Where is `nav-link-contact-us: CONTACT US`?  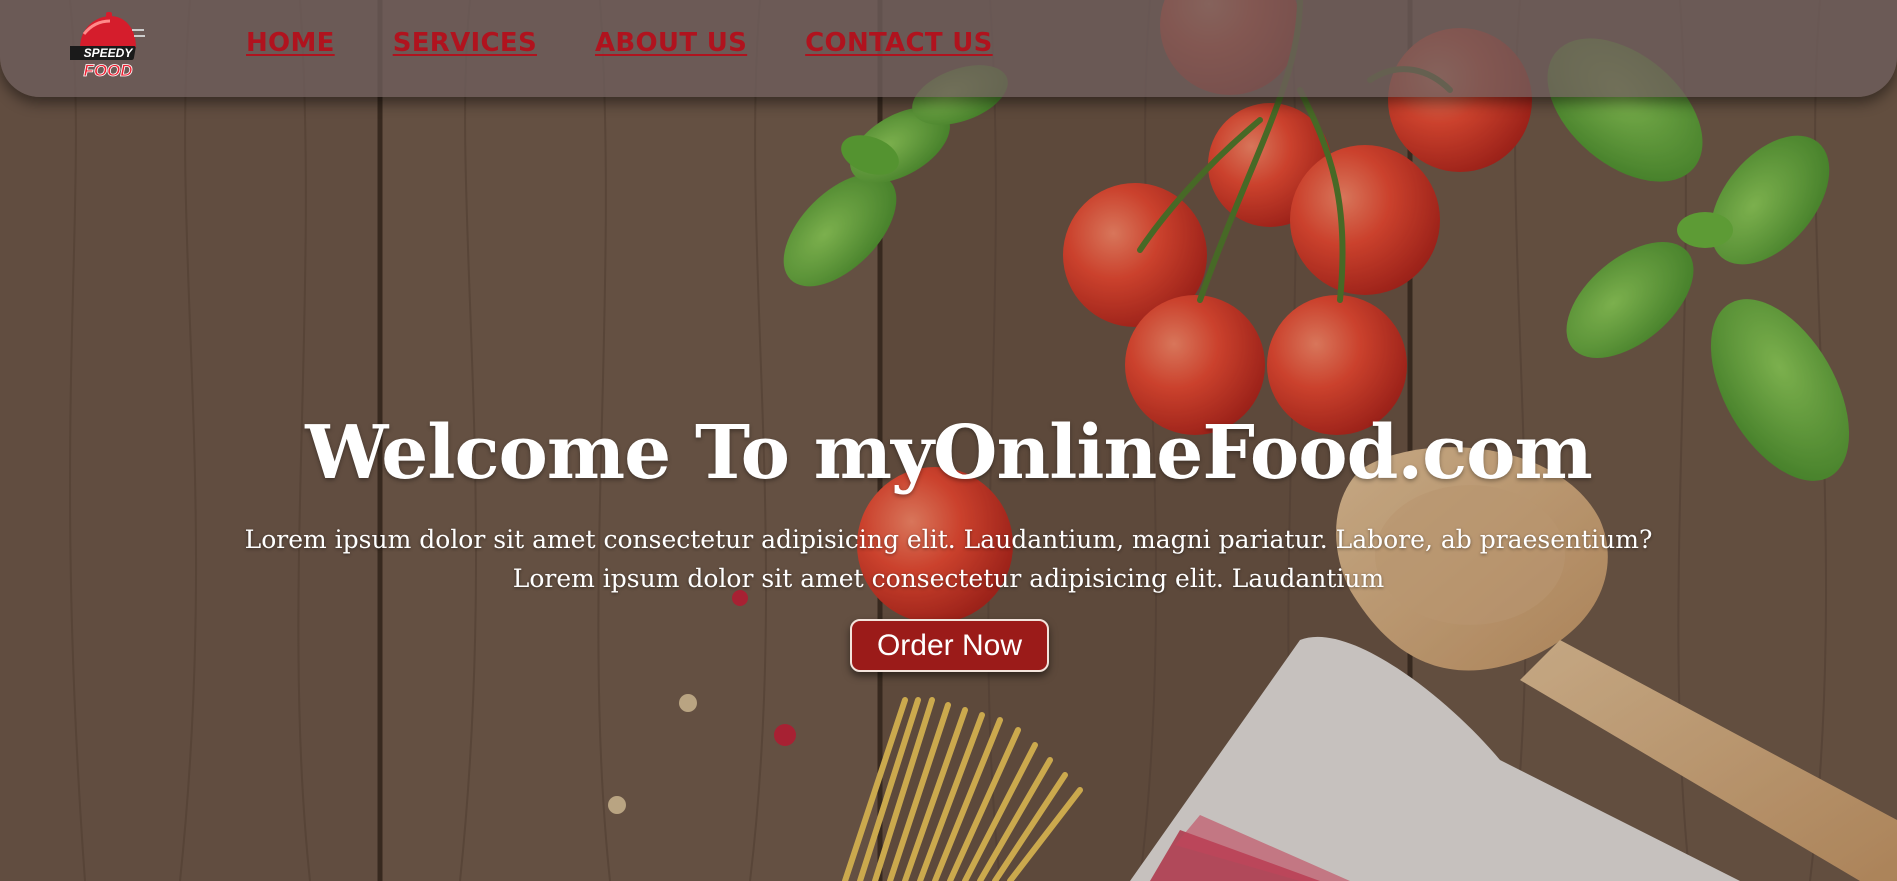
nav-link-contact-us: CONTACT US is located at coordinates (899, 43).